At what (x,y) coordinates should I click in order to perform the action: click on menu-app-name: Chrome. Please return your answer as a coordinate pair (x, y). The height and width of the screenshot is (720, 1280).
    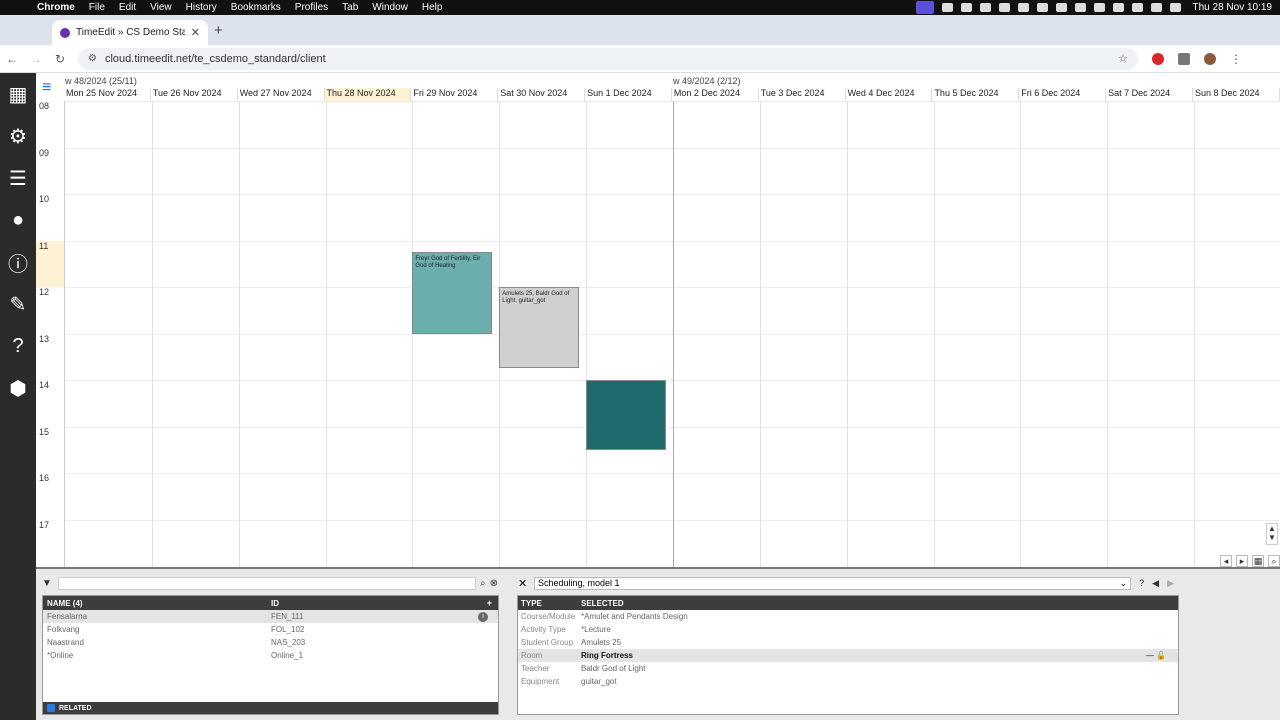
    Looking at the image, I should click on (56, 7).